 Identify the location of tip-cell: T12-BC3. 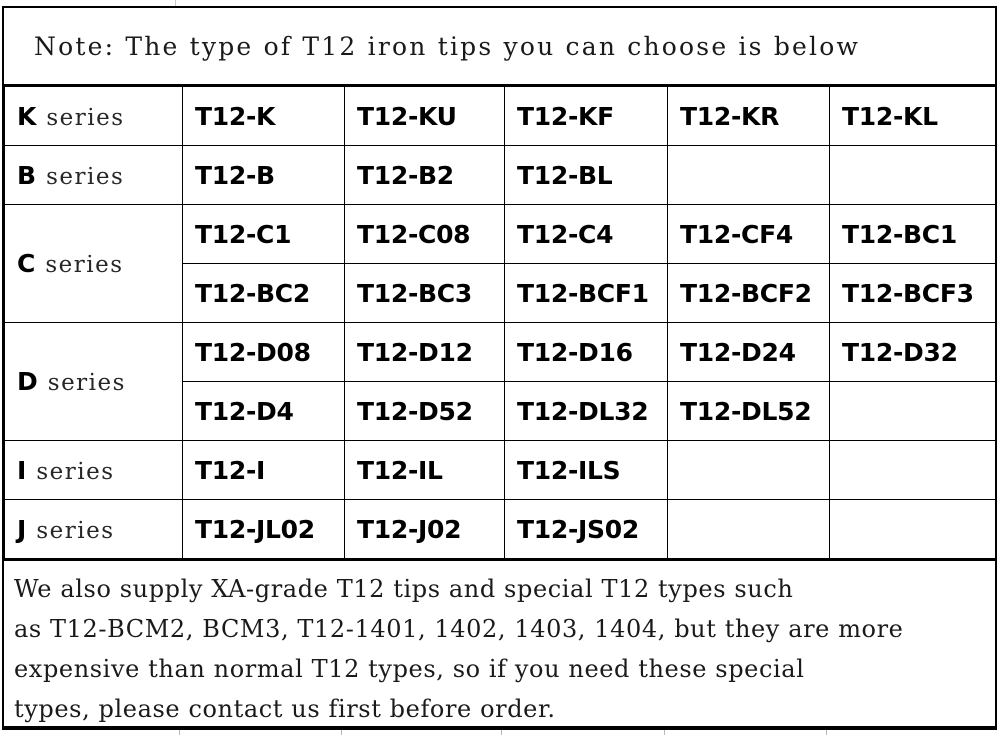
(424, 293).